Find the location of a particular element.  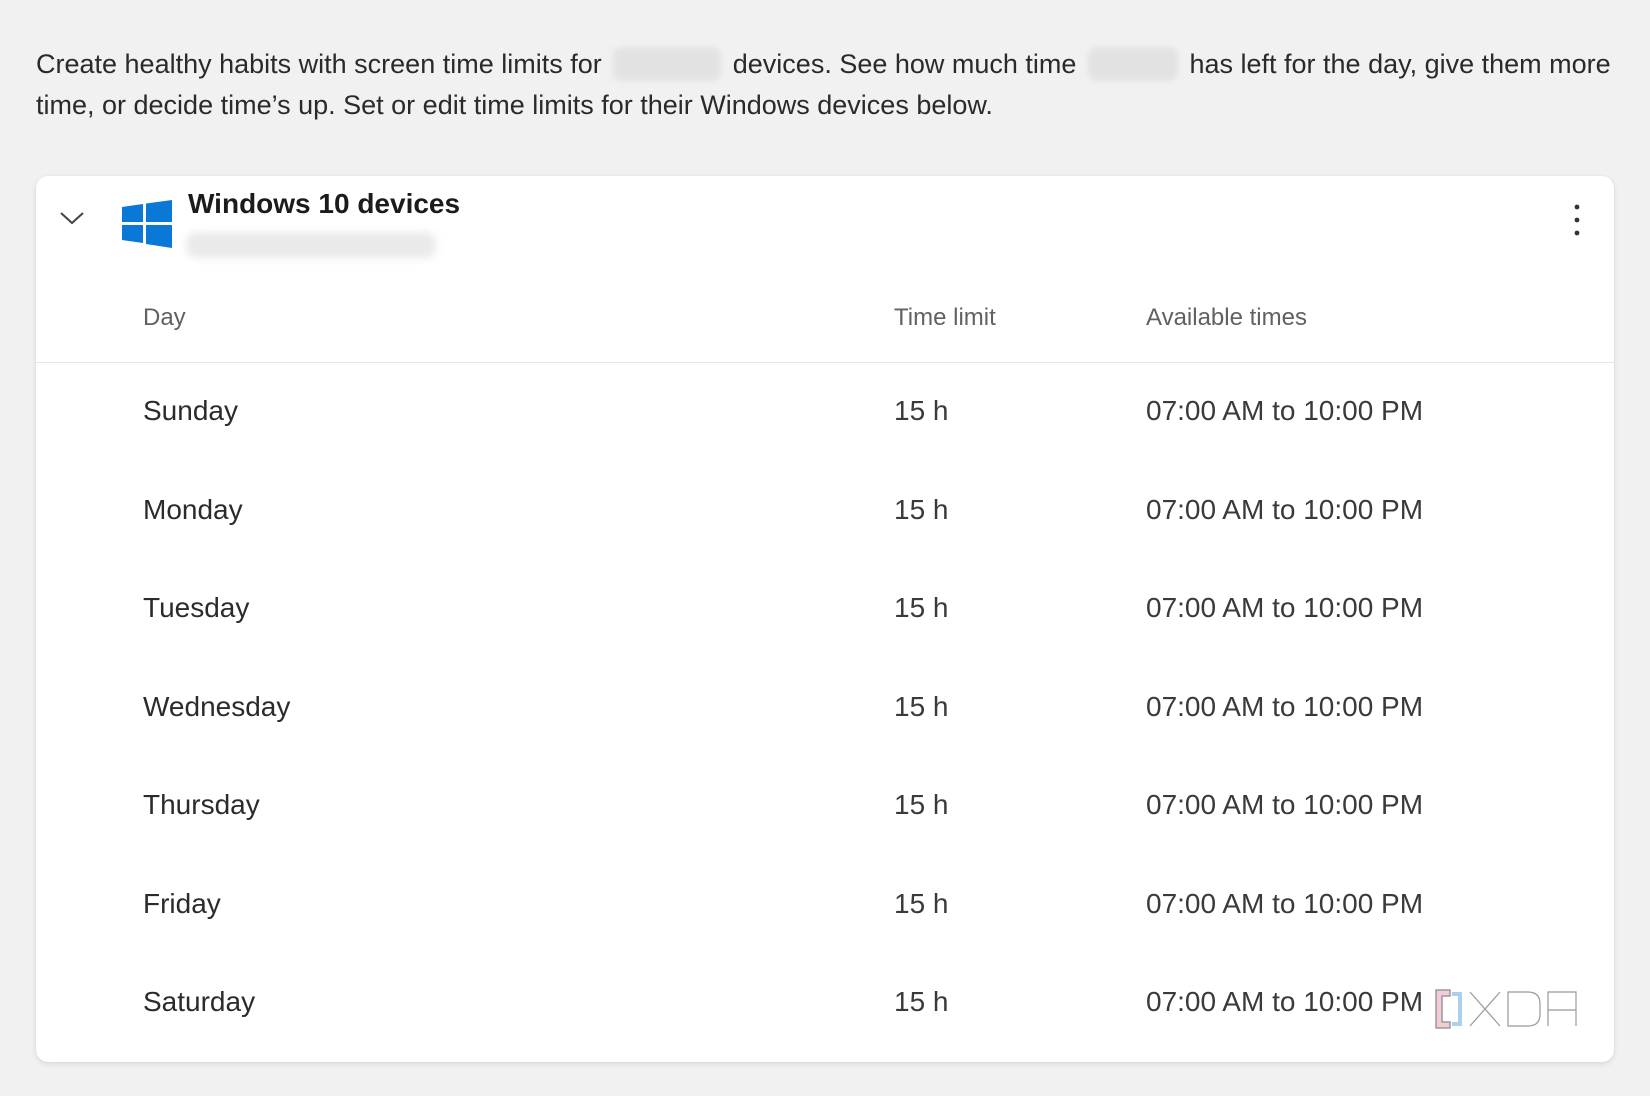

day-cell: Wednesday is located at coordinates (217, 706).